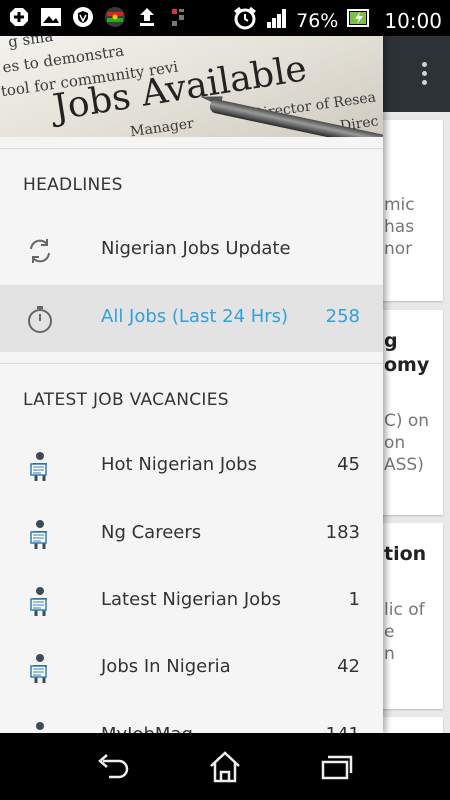  Describe the element at coordinates (51, 17) in the screenshot. I see `image-icon` at that location.